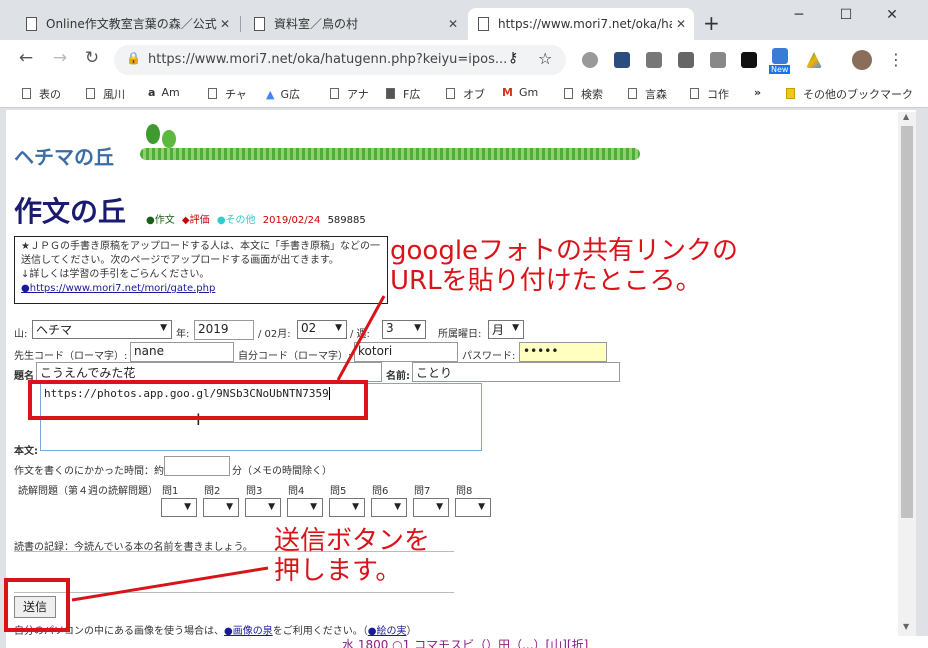 The image size is (928, 648). Describe the element at coordinates (906, 626) in the screenshot. I see `scroll-down-icon: ▼` at that location.